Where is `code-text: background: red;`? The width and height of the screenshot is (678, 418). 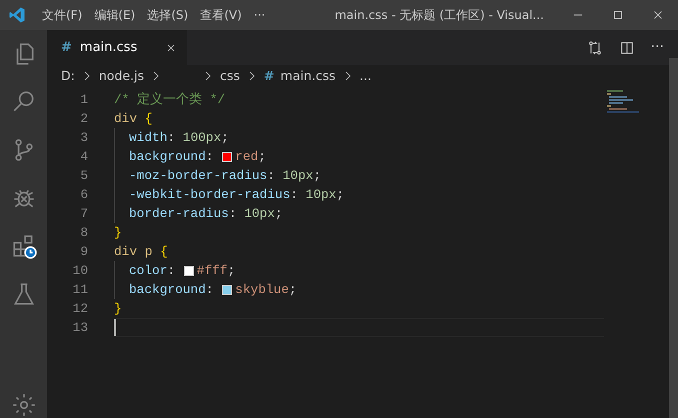 code-text: background: red; is located at coordinates (197, 157).